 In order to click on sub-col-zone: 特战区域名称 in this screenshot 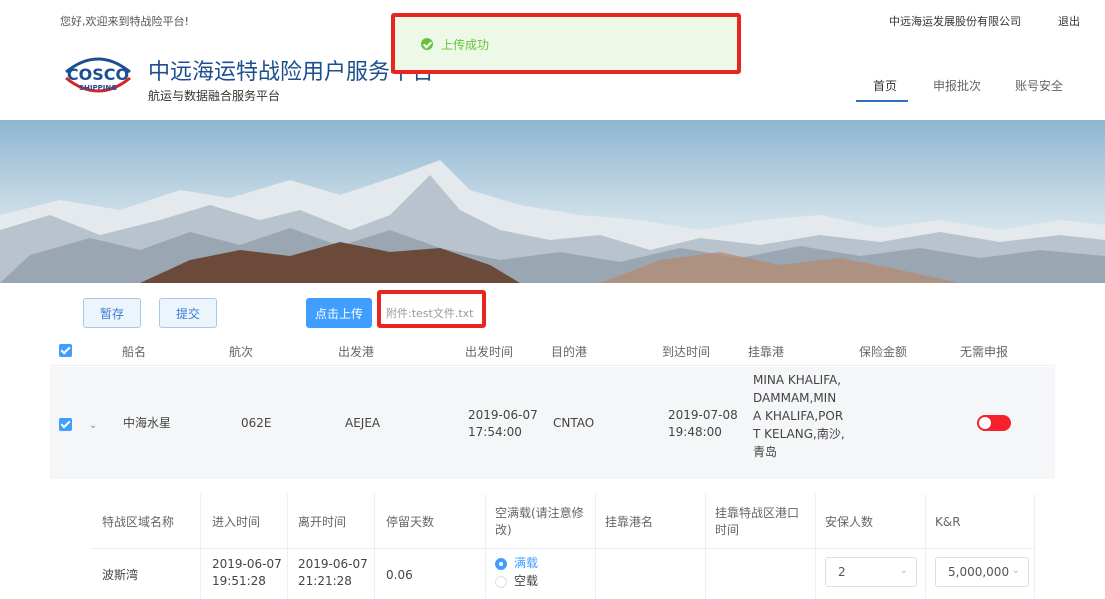, I will do `click(138, 522)`.